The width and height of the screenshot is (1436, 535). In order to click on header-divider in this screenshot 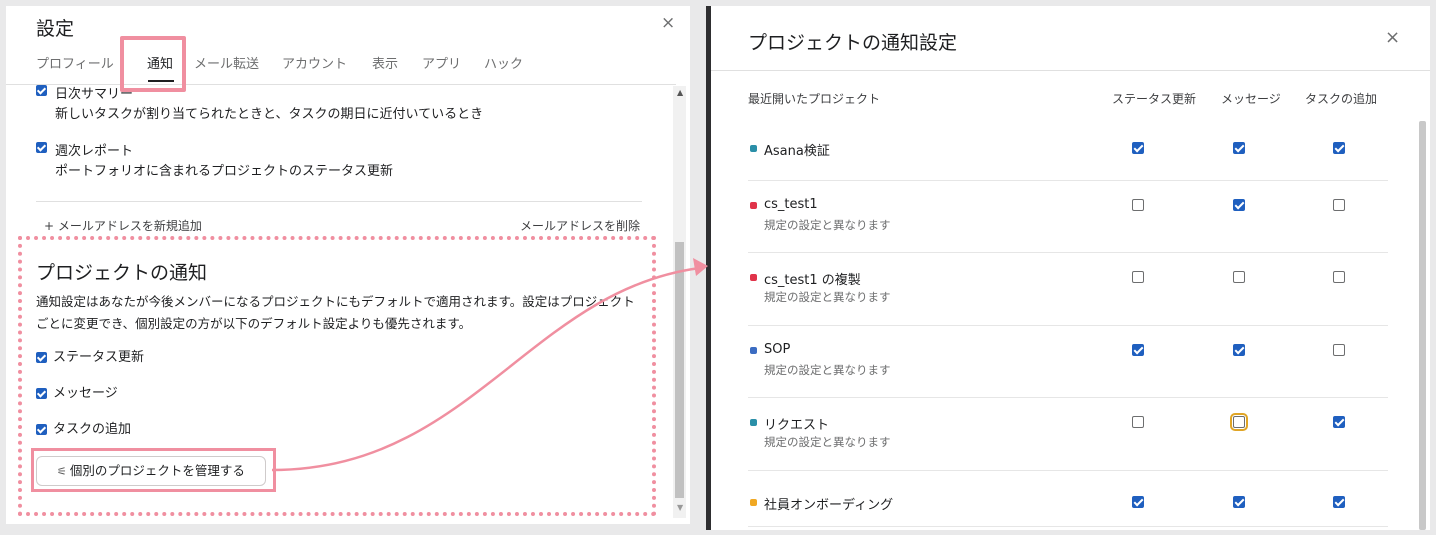, I will do `click(1068, 70)`.